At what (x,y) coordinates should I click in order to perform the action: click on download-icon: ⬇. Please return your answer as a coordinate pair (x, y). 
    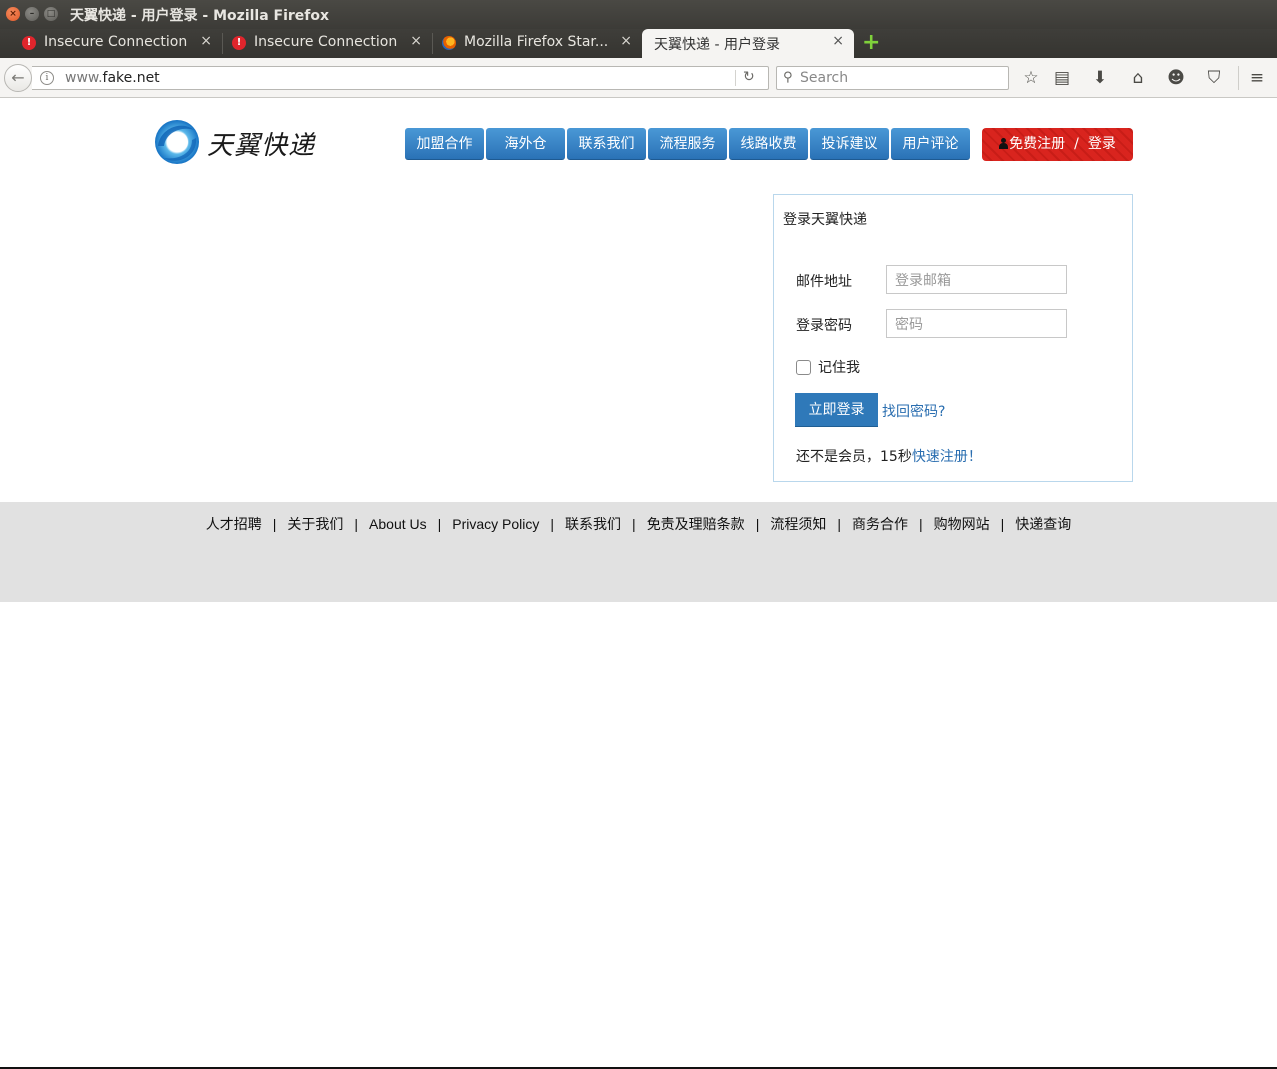
    Looking at the image, I should click on (1100, 78).